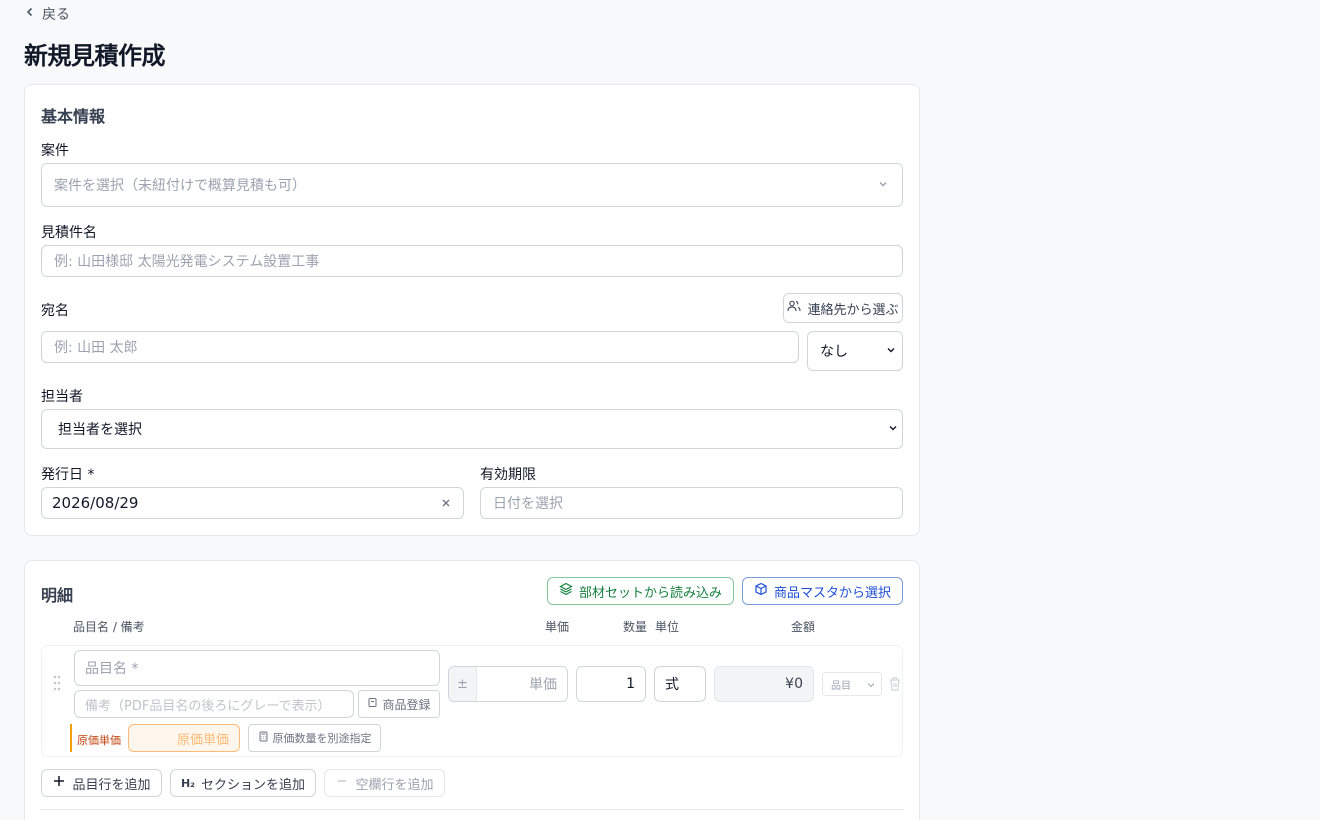 This screenshot has width=1320, height=820. Describe the element at coordinates (109, 627) in the screenshot. I see `column-header-name: 品目名 / 備考` at that location.